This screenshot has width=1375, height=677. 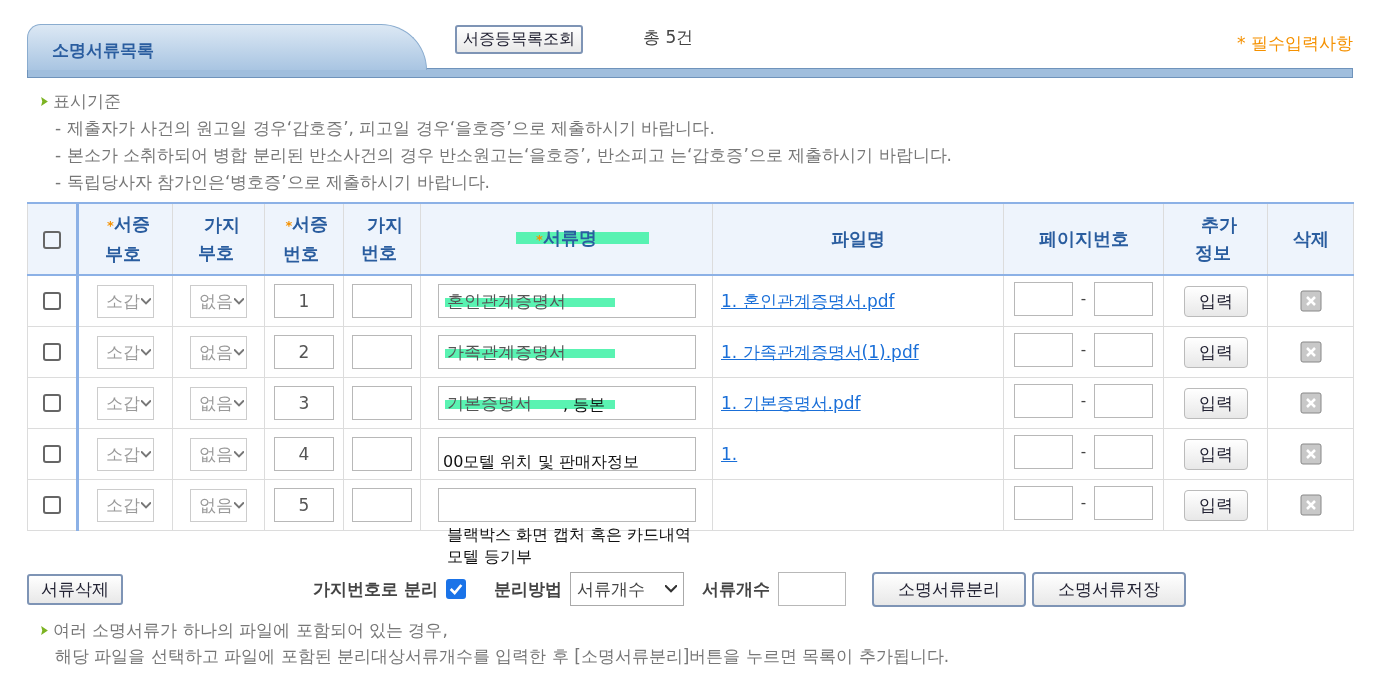 What do you see at coordinates (304, 301) in the screenshot?
I see `number-field: 1` at bounding box center [304, 301].